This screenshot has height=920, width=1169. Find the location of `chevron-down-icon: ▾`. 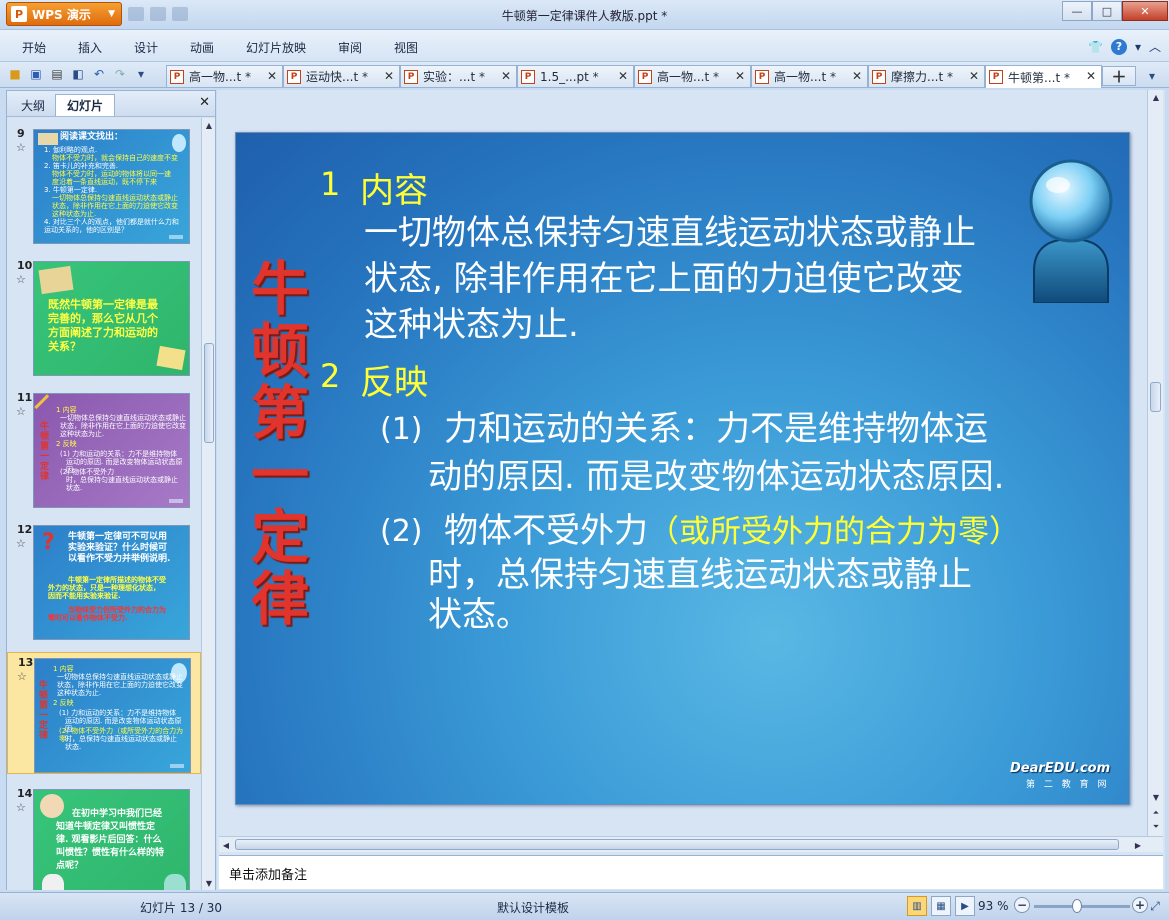

chevron-down-icon: ▾ is located at coordinates (1138, 47).